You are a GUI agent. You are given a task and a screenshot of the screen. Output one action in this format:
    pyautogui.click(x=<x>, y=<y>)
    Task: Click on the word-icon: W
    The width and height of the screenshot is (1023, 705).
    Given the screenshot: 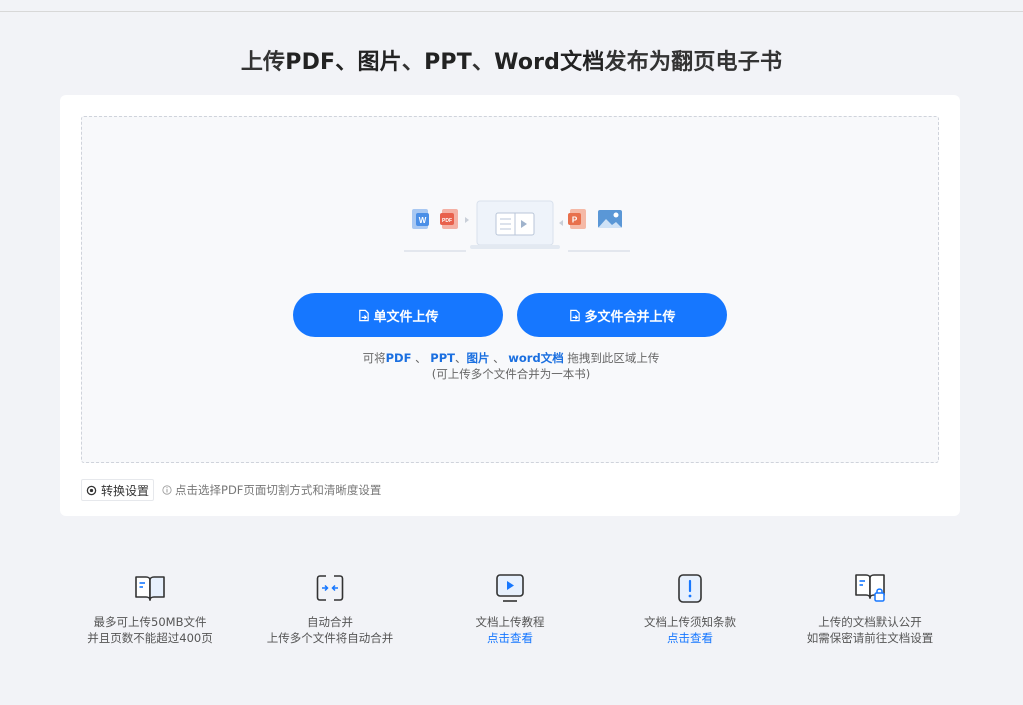 What is the action you would take?
    pyautogui.click(x=420, y=219)
    